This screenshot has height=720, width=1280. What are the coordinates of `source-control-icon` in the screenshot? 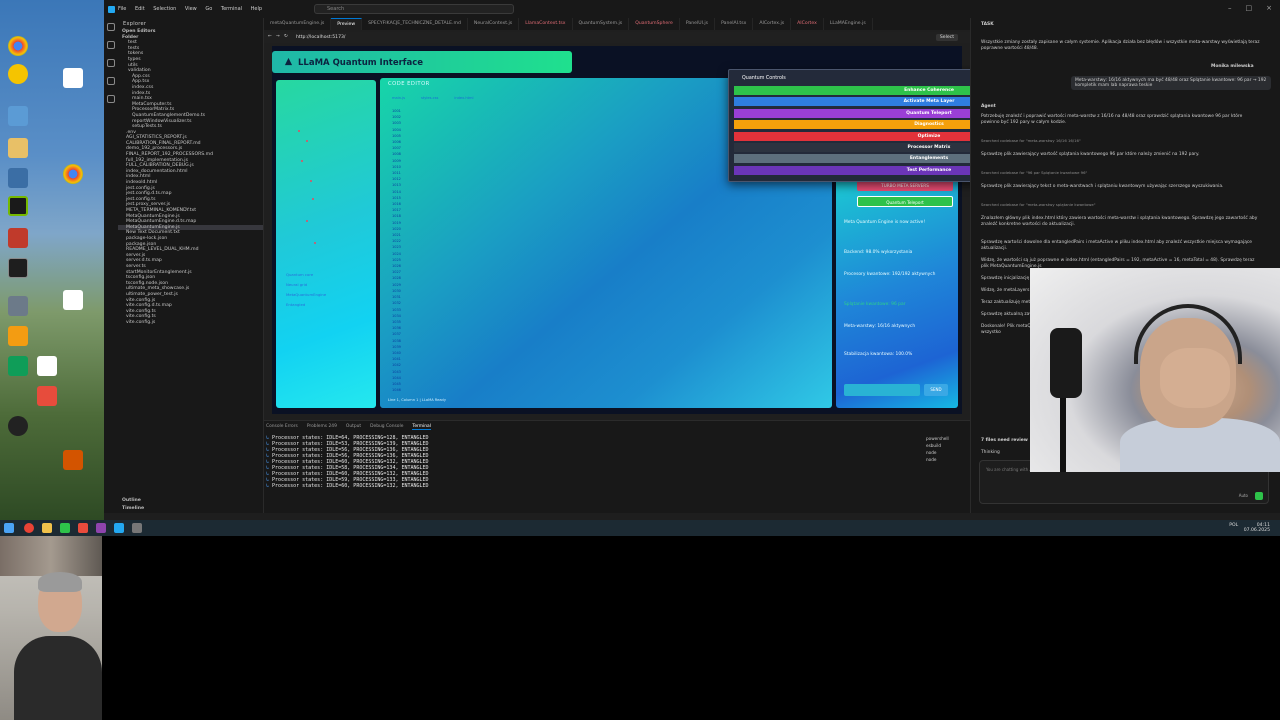 It's located at (111, 63).